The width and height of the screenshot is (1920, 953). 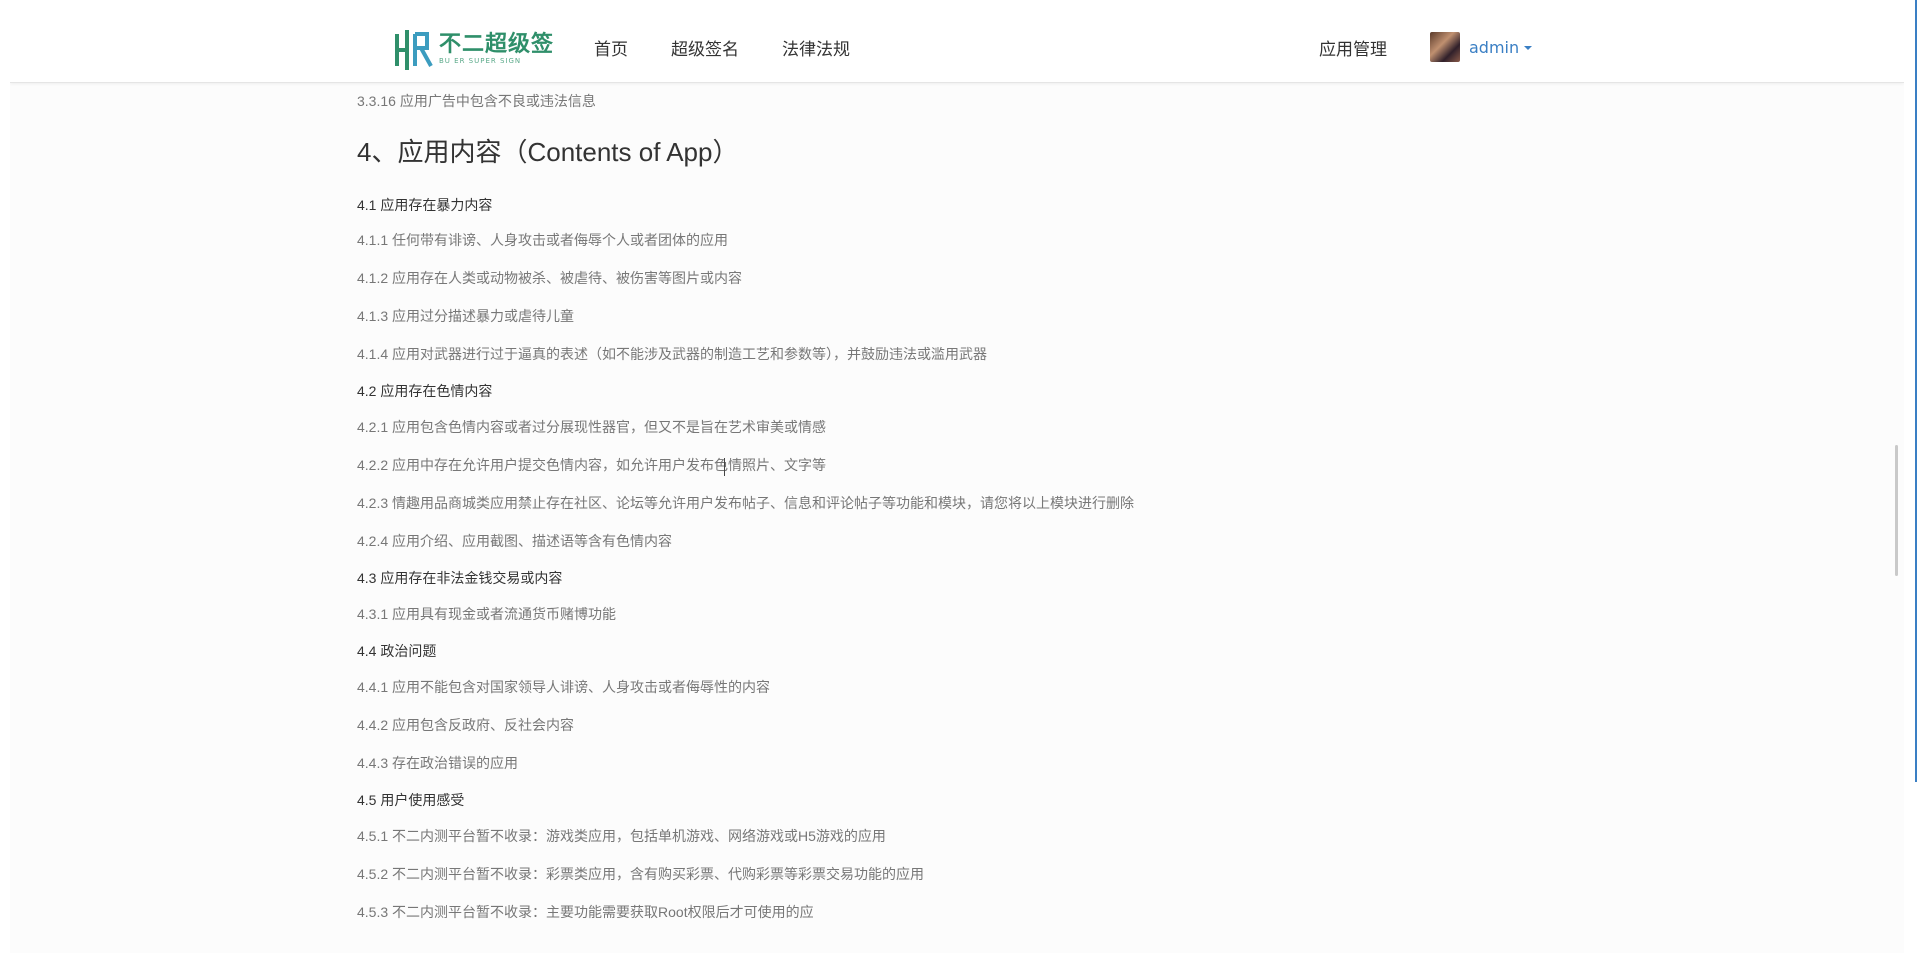 I want to click on caret-down-icon, so click(x=1528, y=48).